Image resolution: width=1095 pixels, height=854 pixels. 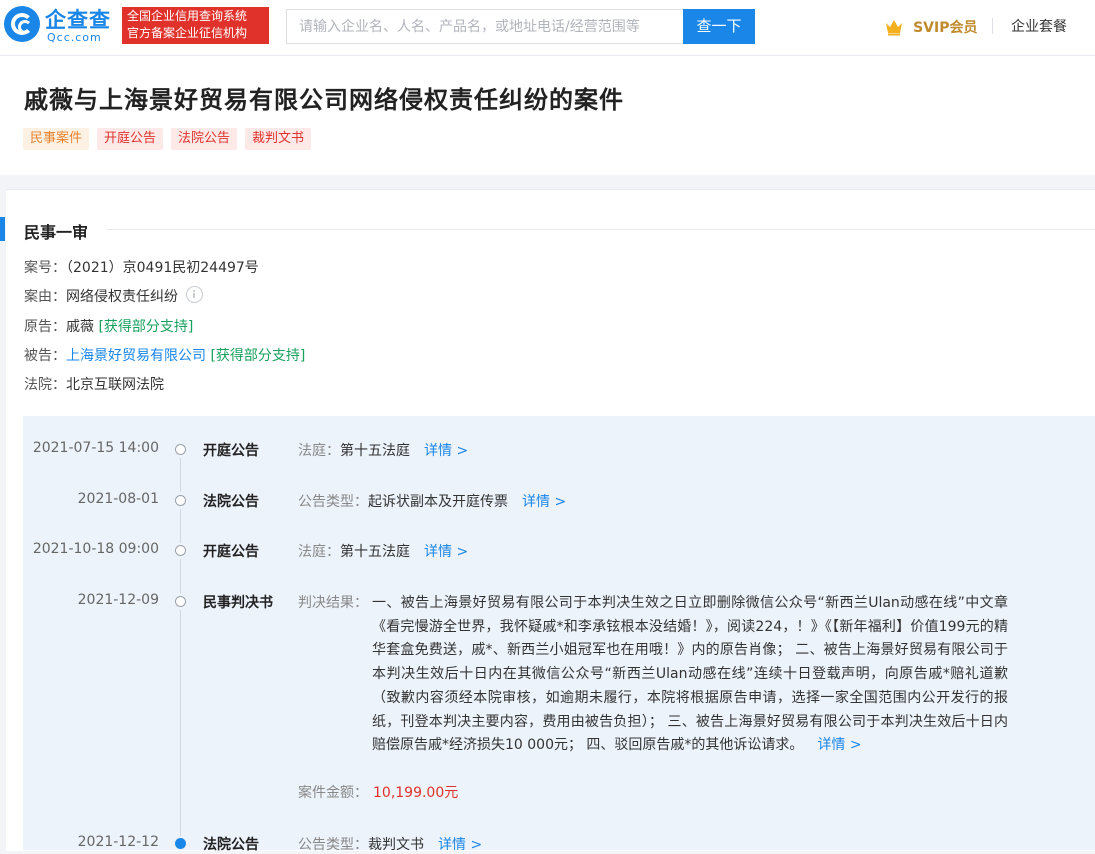 I want to click on case-number-row: 案号：（2021）京0491民初24497号, so click(x=141, y=267).